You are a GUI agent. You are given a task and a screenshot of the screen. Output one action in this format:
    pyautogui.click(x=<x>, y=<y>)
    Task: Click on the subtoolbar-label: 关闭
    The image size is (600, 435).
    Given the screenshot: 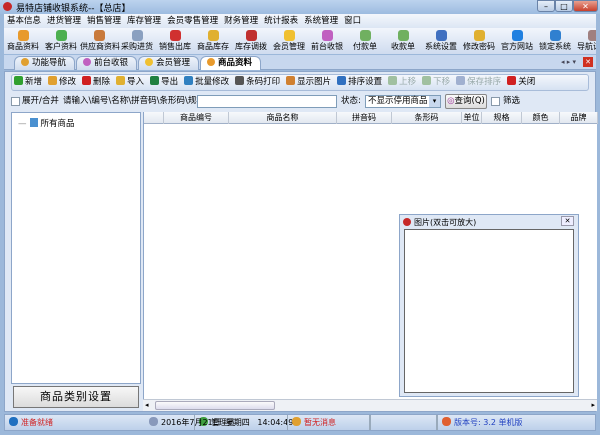 What is the action you would take?
    pyautogui.click(x=527, y=82)
    